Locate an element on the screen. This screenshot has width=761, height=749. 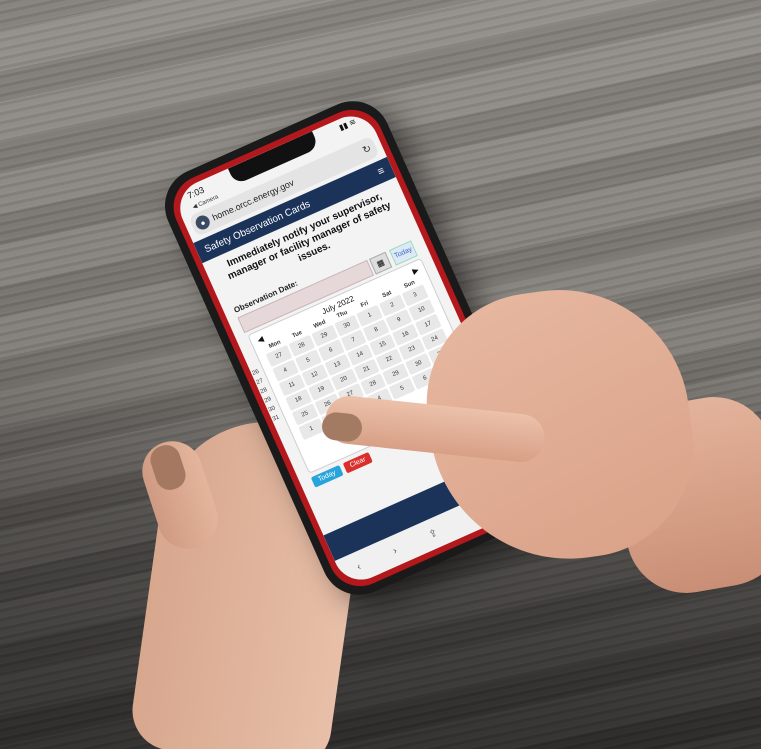
back-icon: ‹ is located at coordinates (359, 566).